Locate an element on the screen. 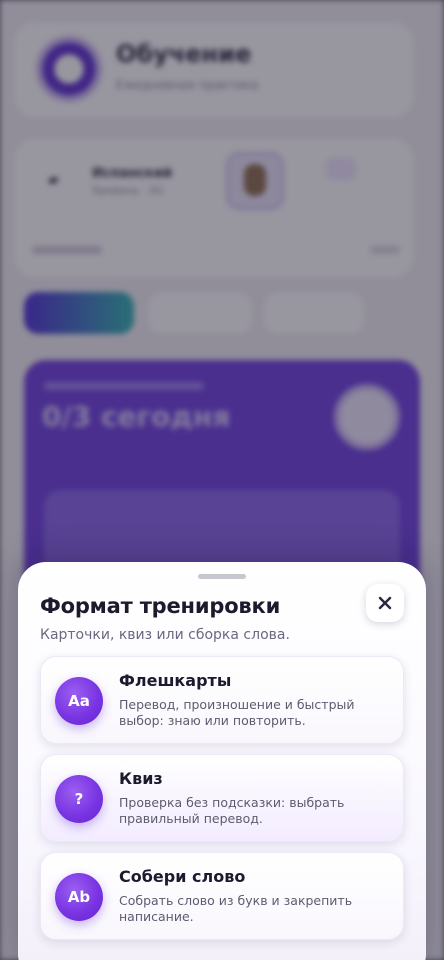  flashcards-badge-icon: Aa is located at coordinates (79, 701).